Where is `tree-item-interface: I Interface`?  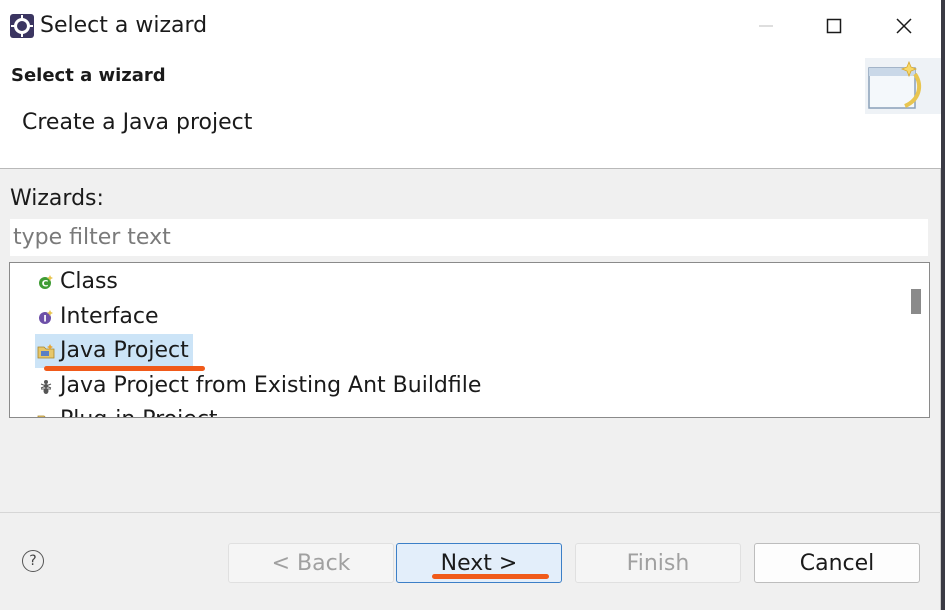 tree-item-interface: I Interface is located at coordinates (99, 317).